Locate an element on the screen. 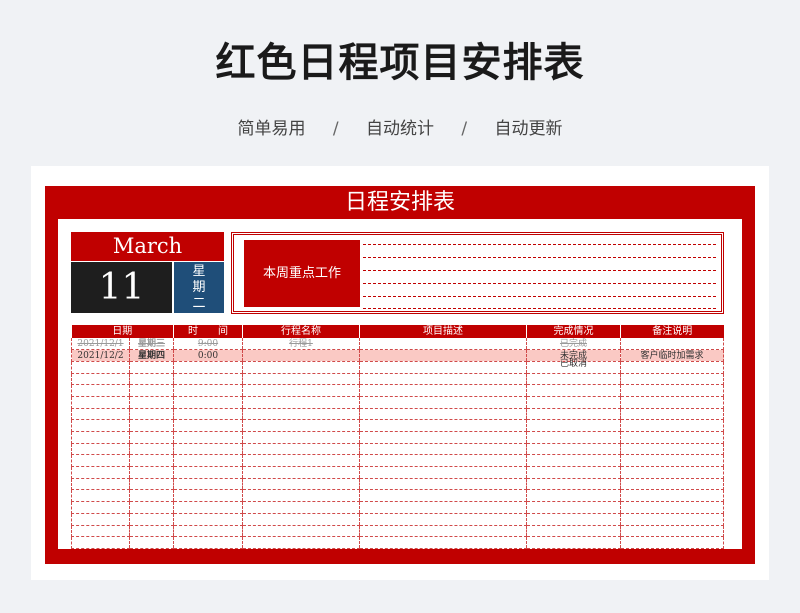 The height and width of the screenshot is (613, 800). date-cell: 2021/12/2 is located at coordinates (100, 355).